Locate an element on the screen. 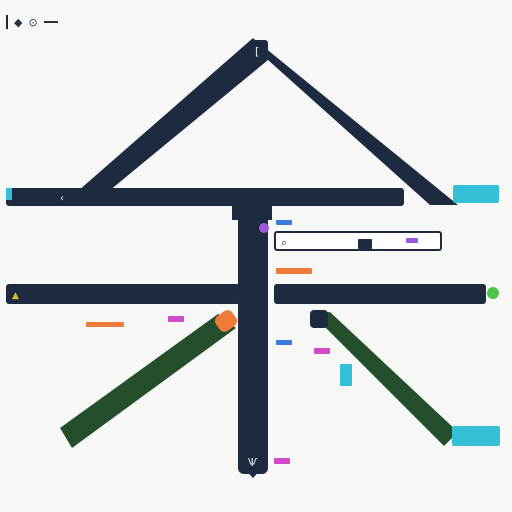 Image resolution: width=512 pixels, height=512 pixels. cyan-tab-left is located at coordinates (9, 194).